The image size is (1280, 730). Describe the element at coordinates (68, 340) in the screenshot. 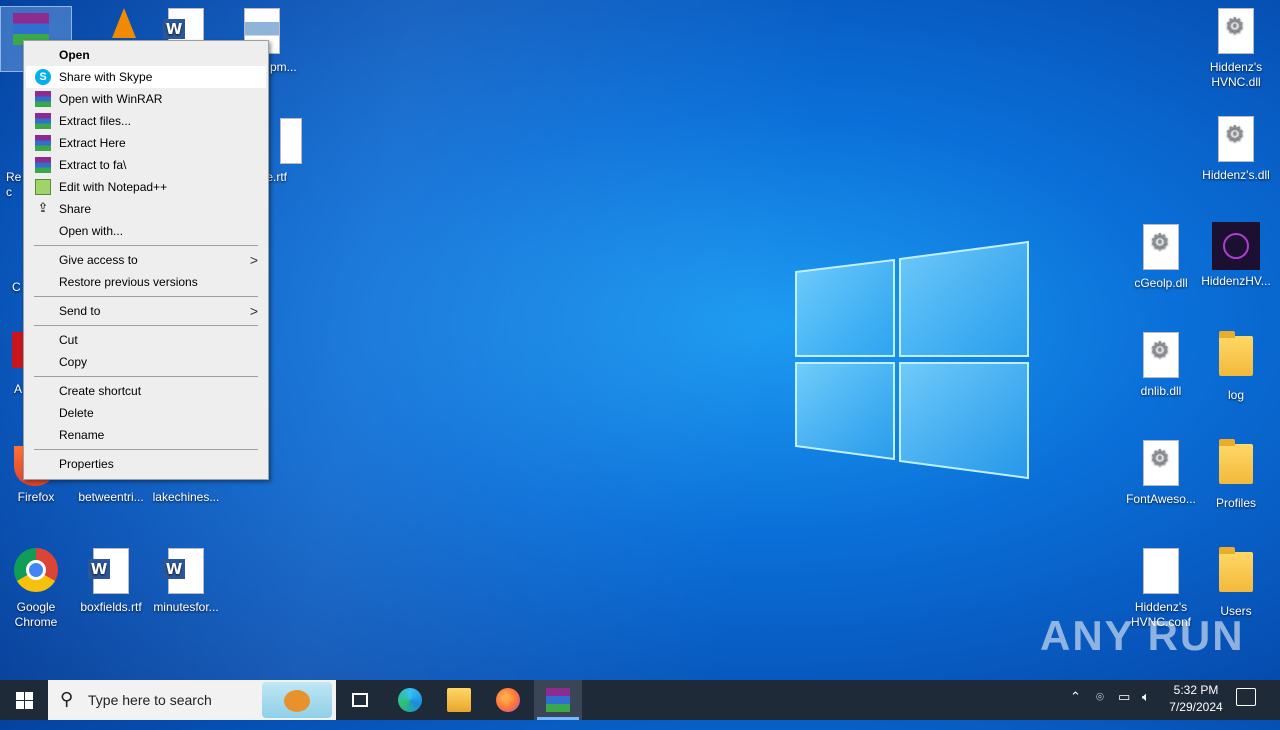

I see `menu-item-label: Cut` at that location.